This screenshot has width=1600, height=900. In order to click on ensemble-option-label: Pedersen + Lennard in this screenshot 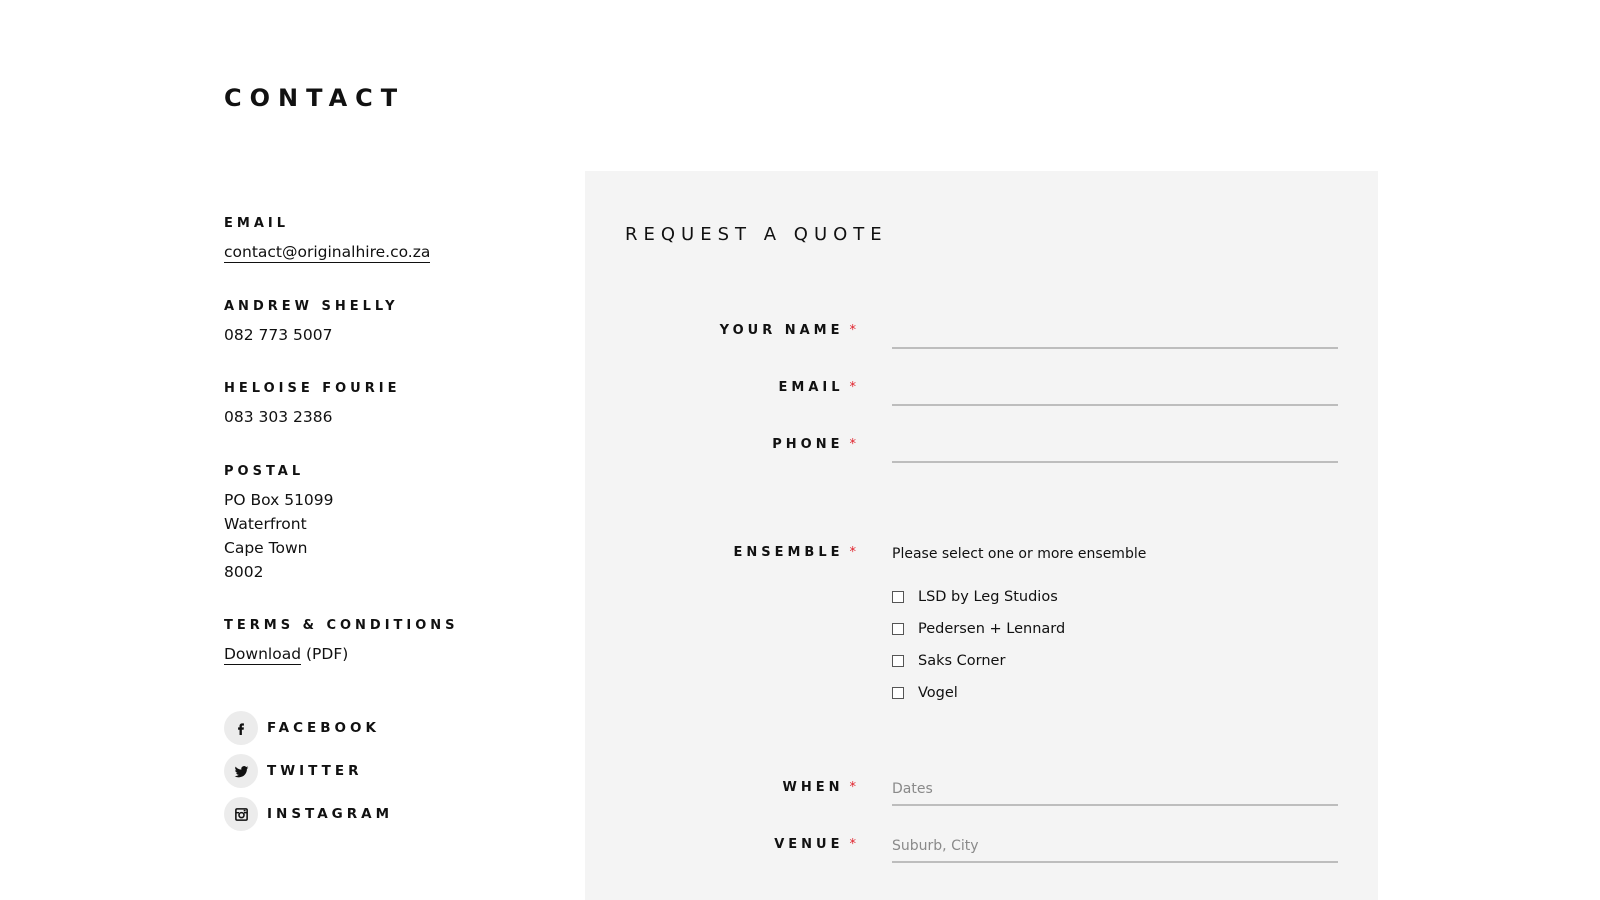, I will do `click(992, 629)`.